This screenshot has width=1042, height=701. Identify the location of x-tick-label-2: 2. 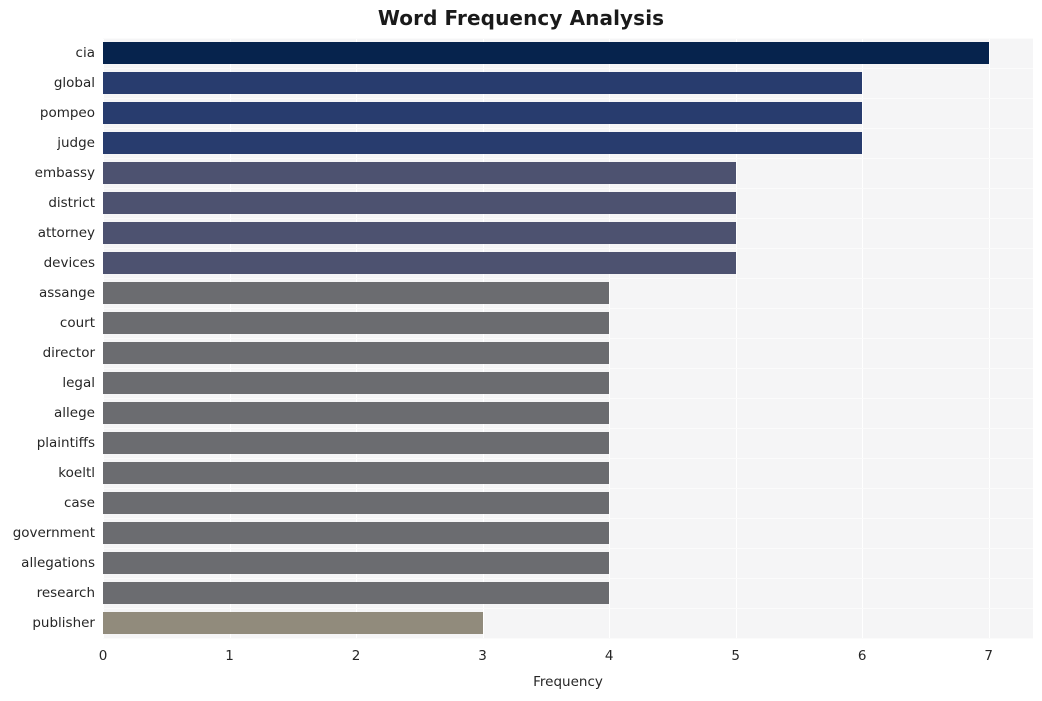
(356, 656).